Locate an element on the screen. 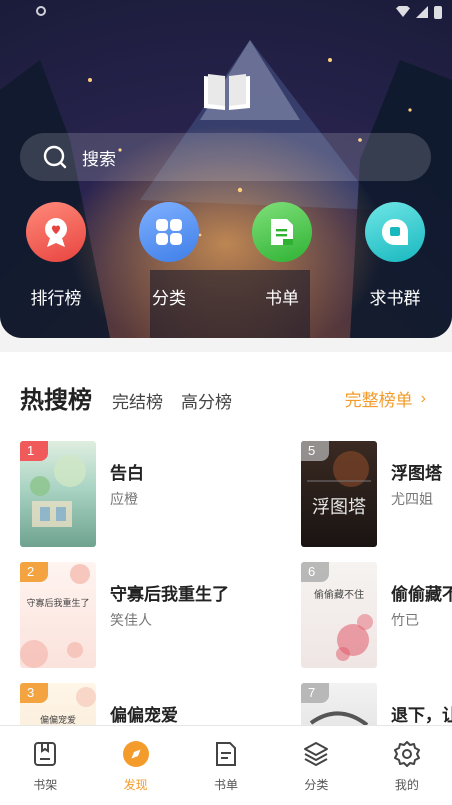  signal-icon is located at coordinates (422, 12).